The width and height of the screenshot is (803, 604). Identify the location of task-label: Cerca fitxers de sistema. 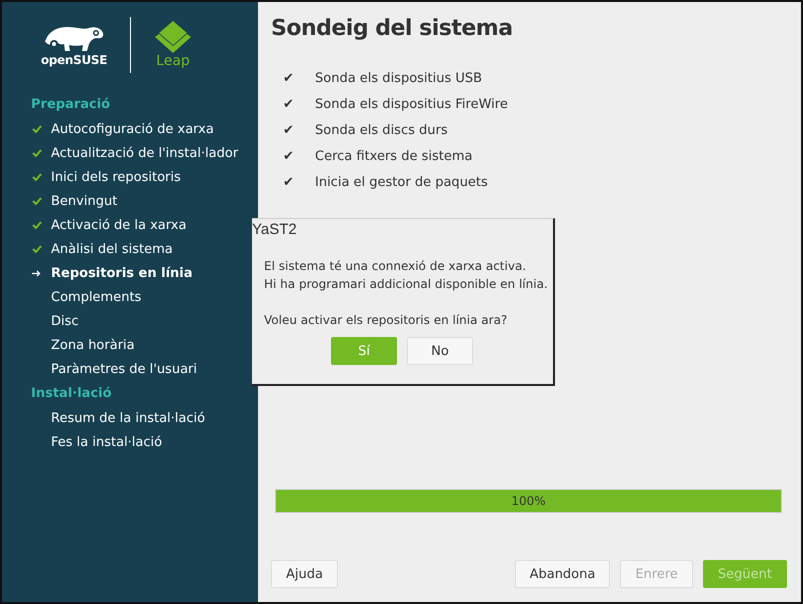
(393, 156).